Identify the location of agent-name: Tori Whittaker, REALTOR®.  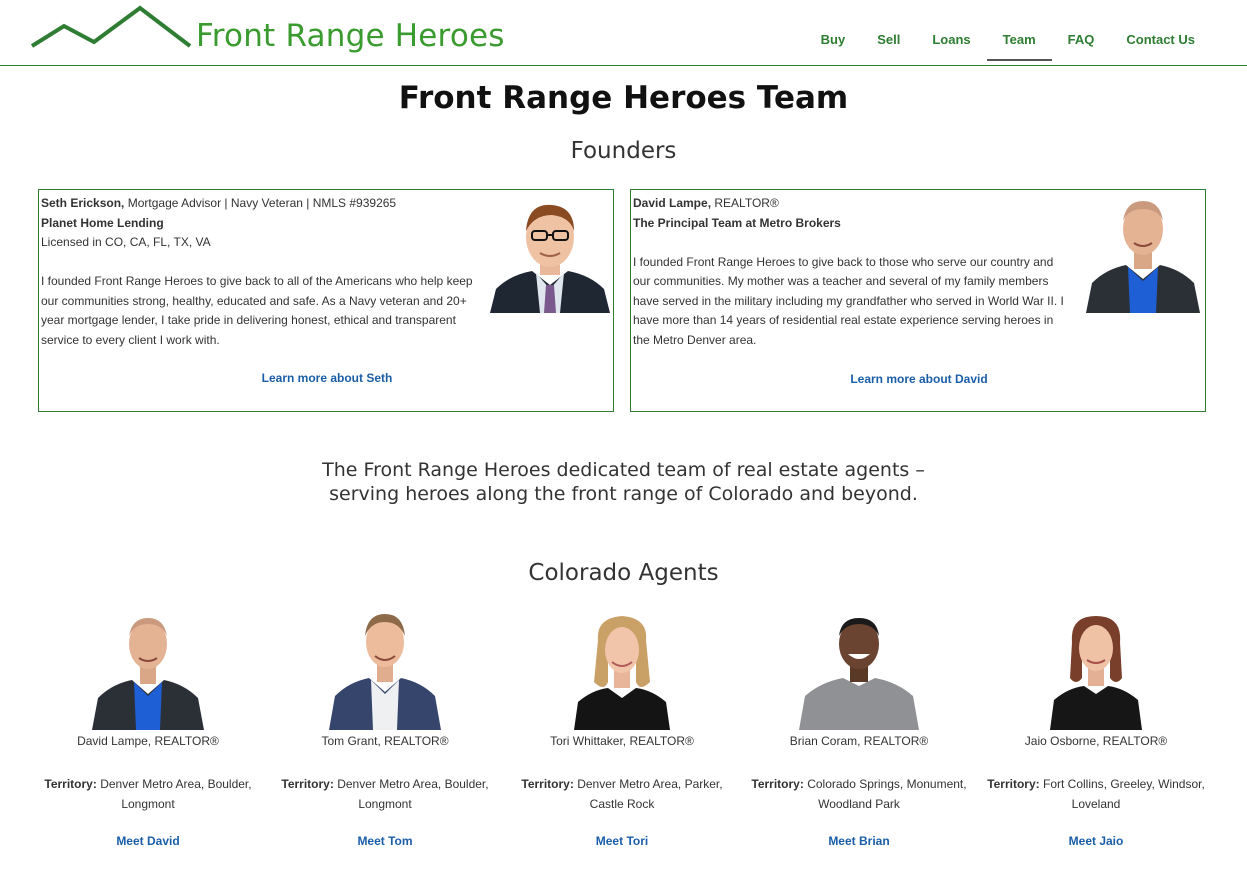
(622, 741).